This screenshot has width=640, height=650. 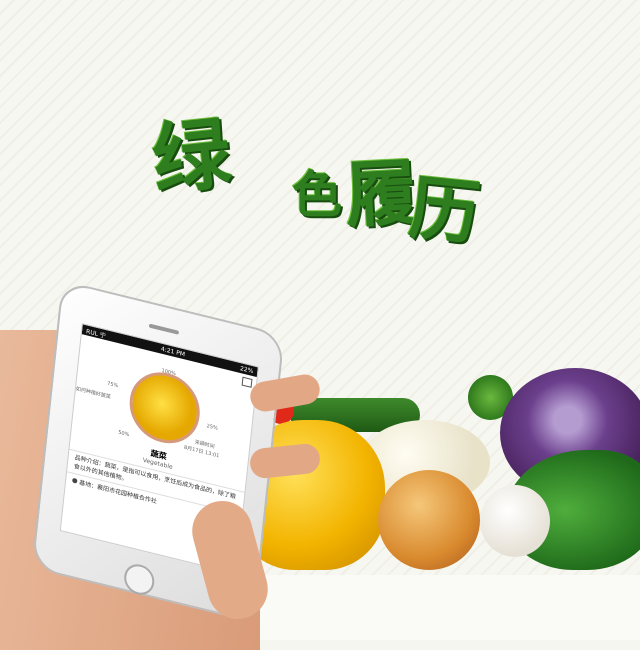 I want to click on note-left: 如何种植好蔬菜, so click(x=93, y=393).